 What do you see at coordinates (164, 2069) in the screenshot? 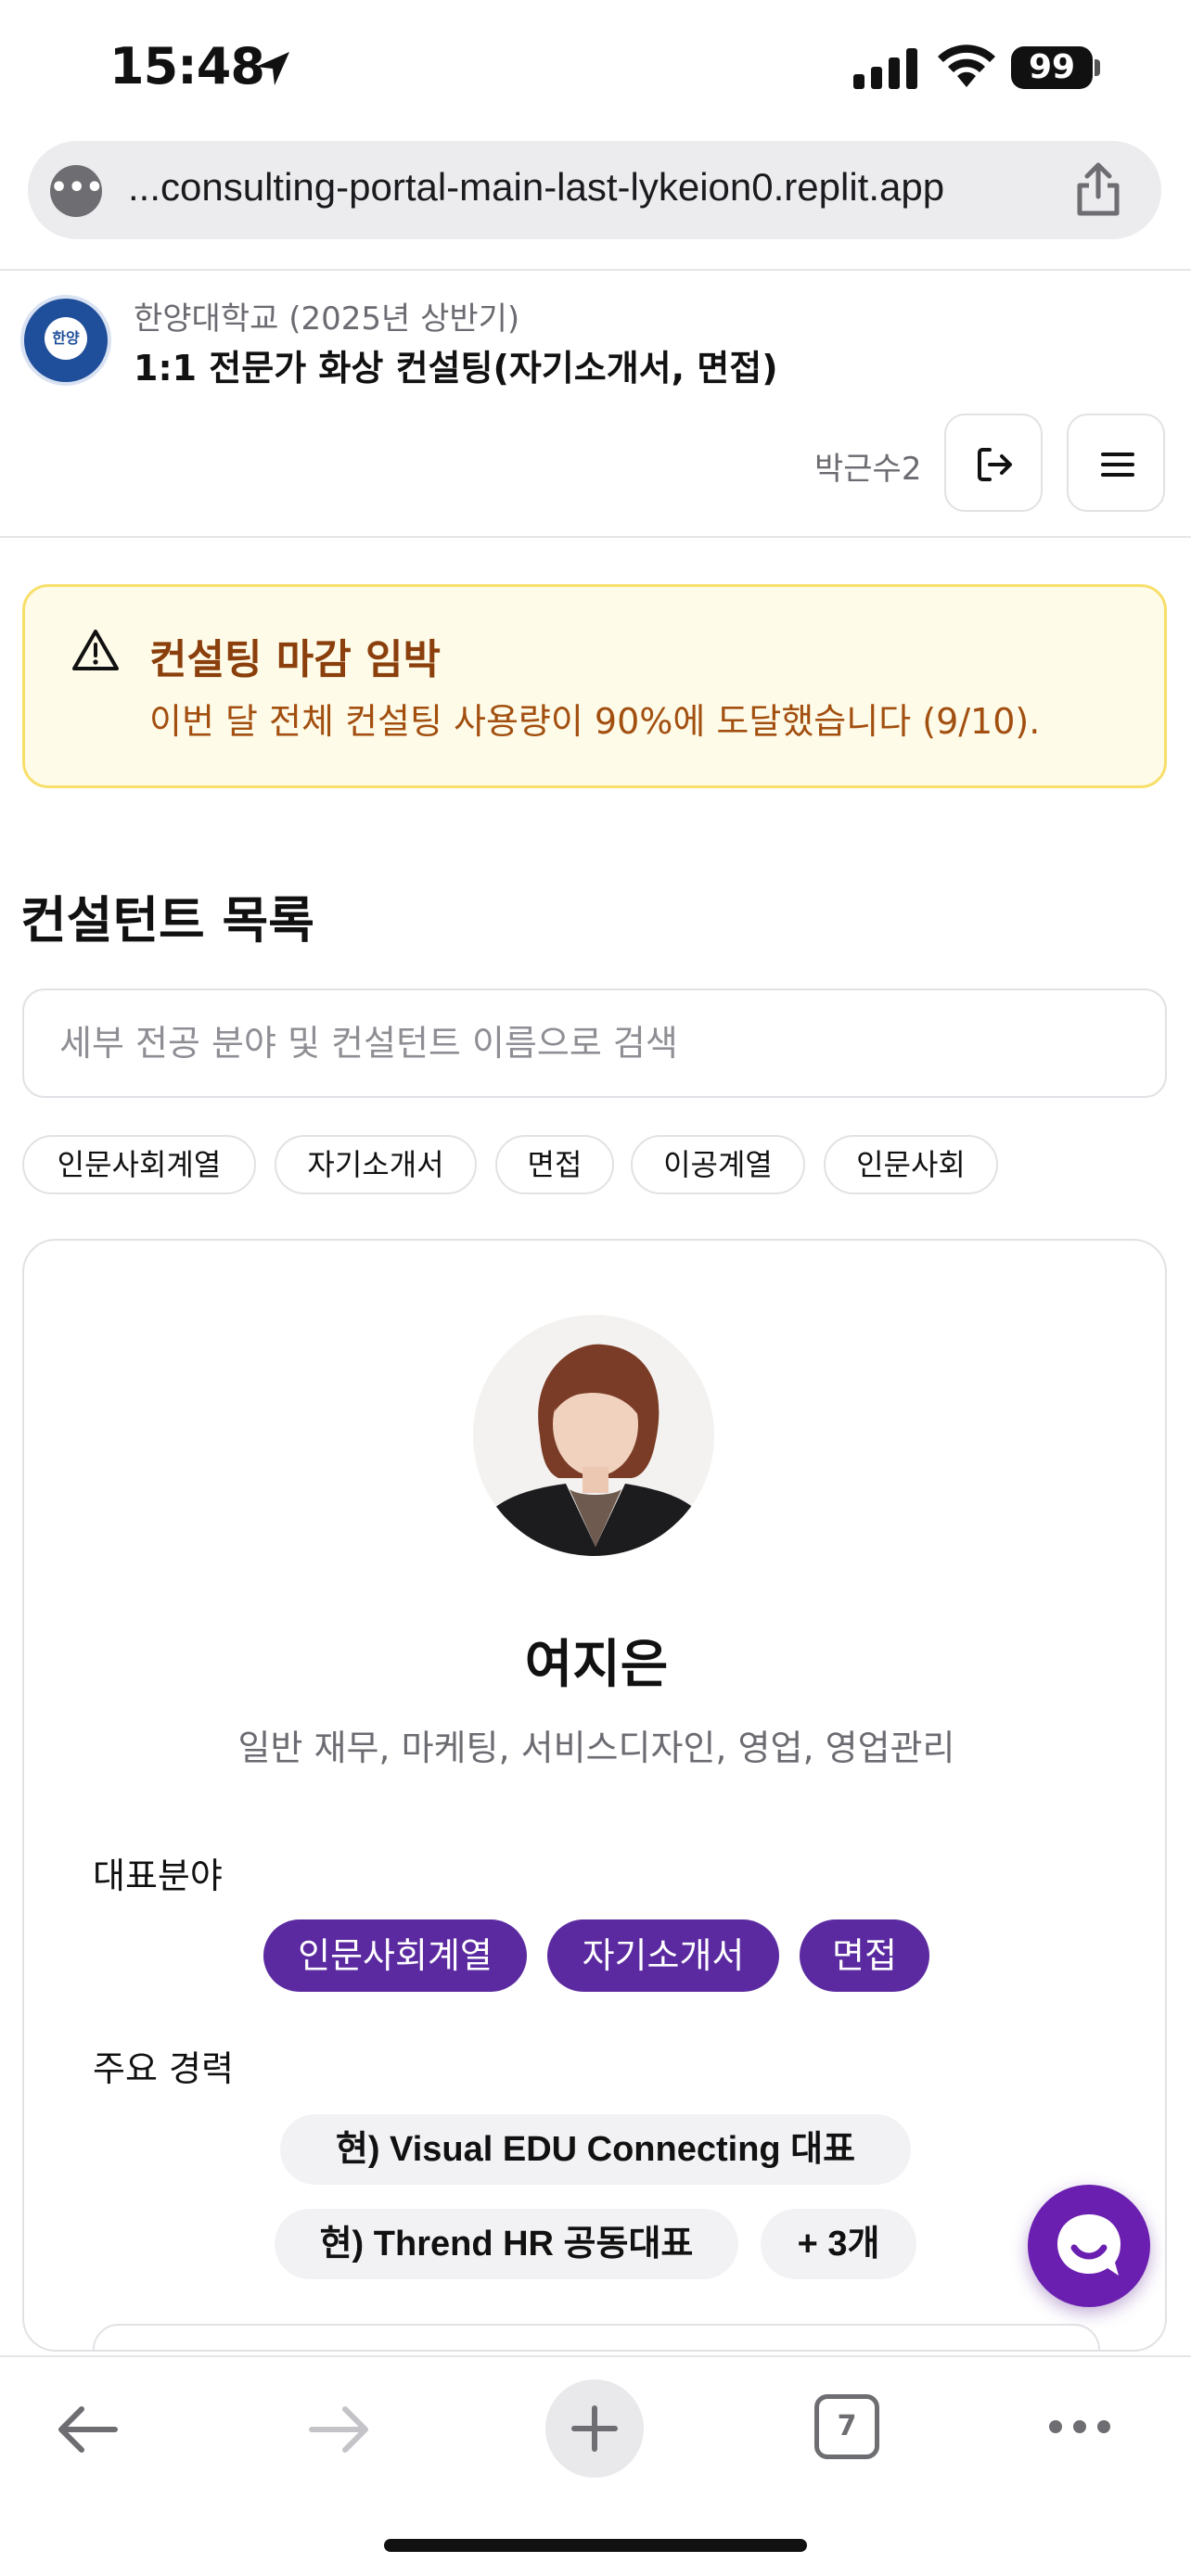
I see `career-label: 주요 경력` at bounding box center [164, 2069].